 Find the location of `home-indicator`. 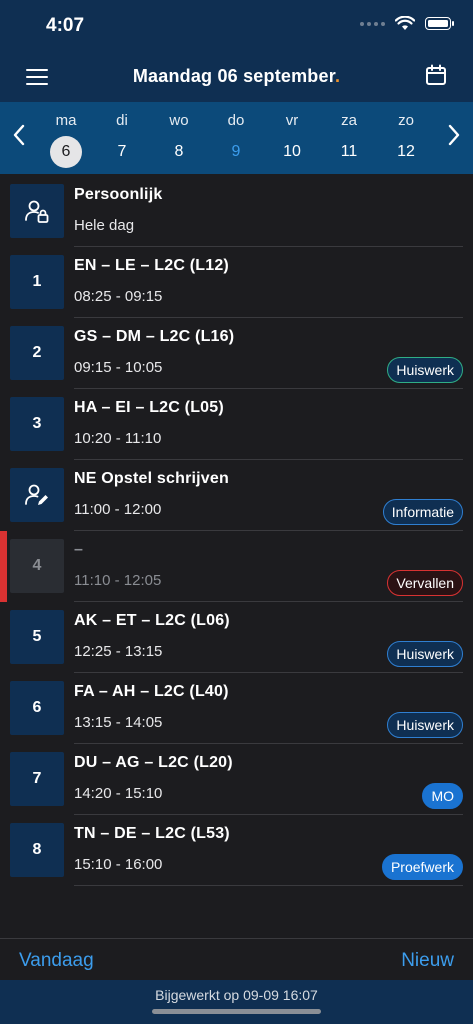

home-indicator is located at coordinates (236, 1011).